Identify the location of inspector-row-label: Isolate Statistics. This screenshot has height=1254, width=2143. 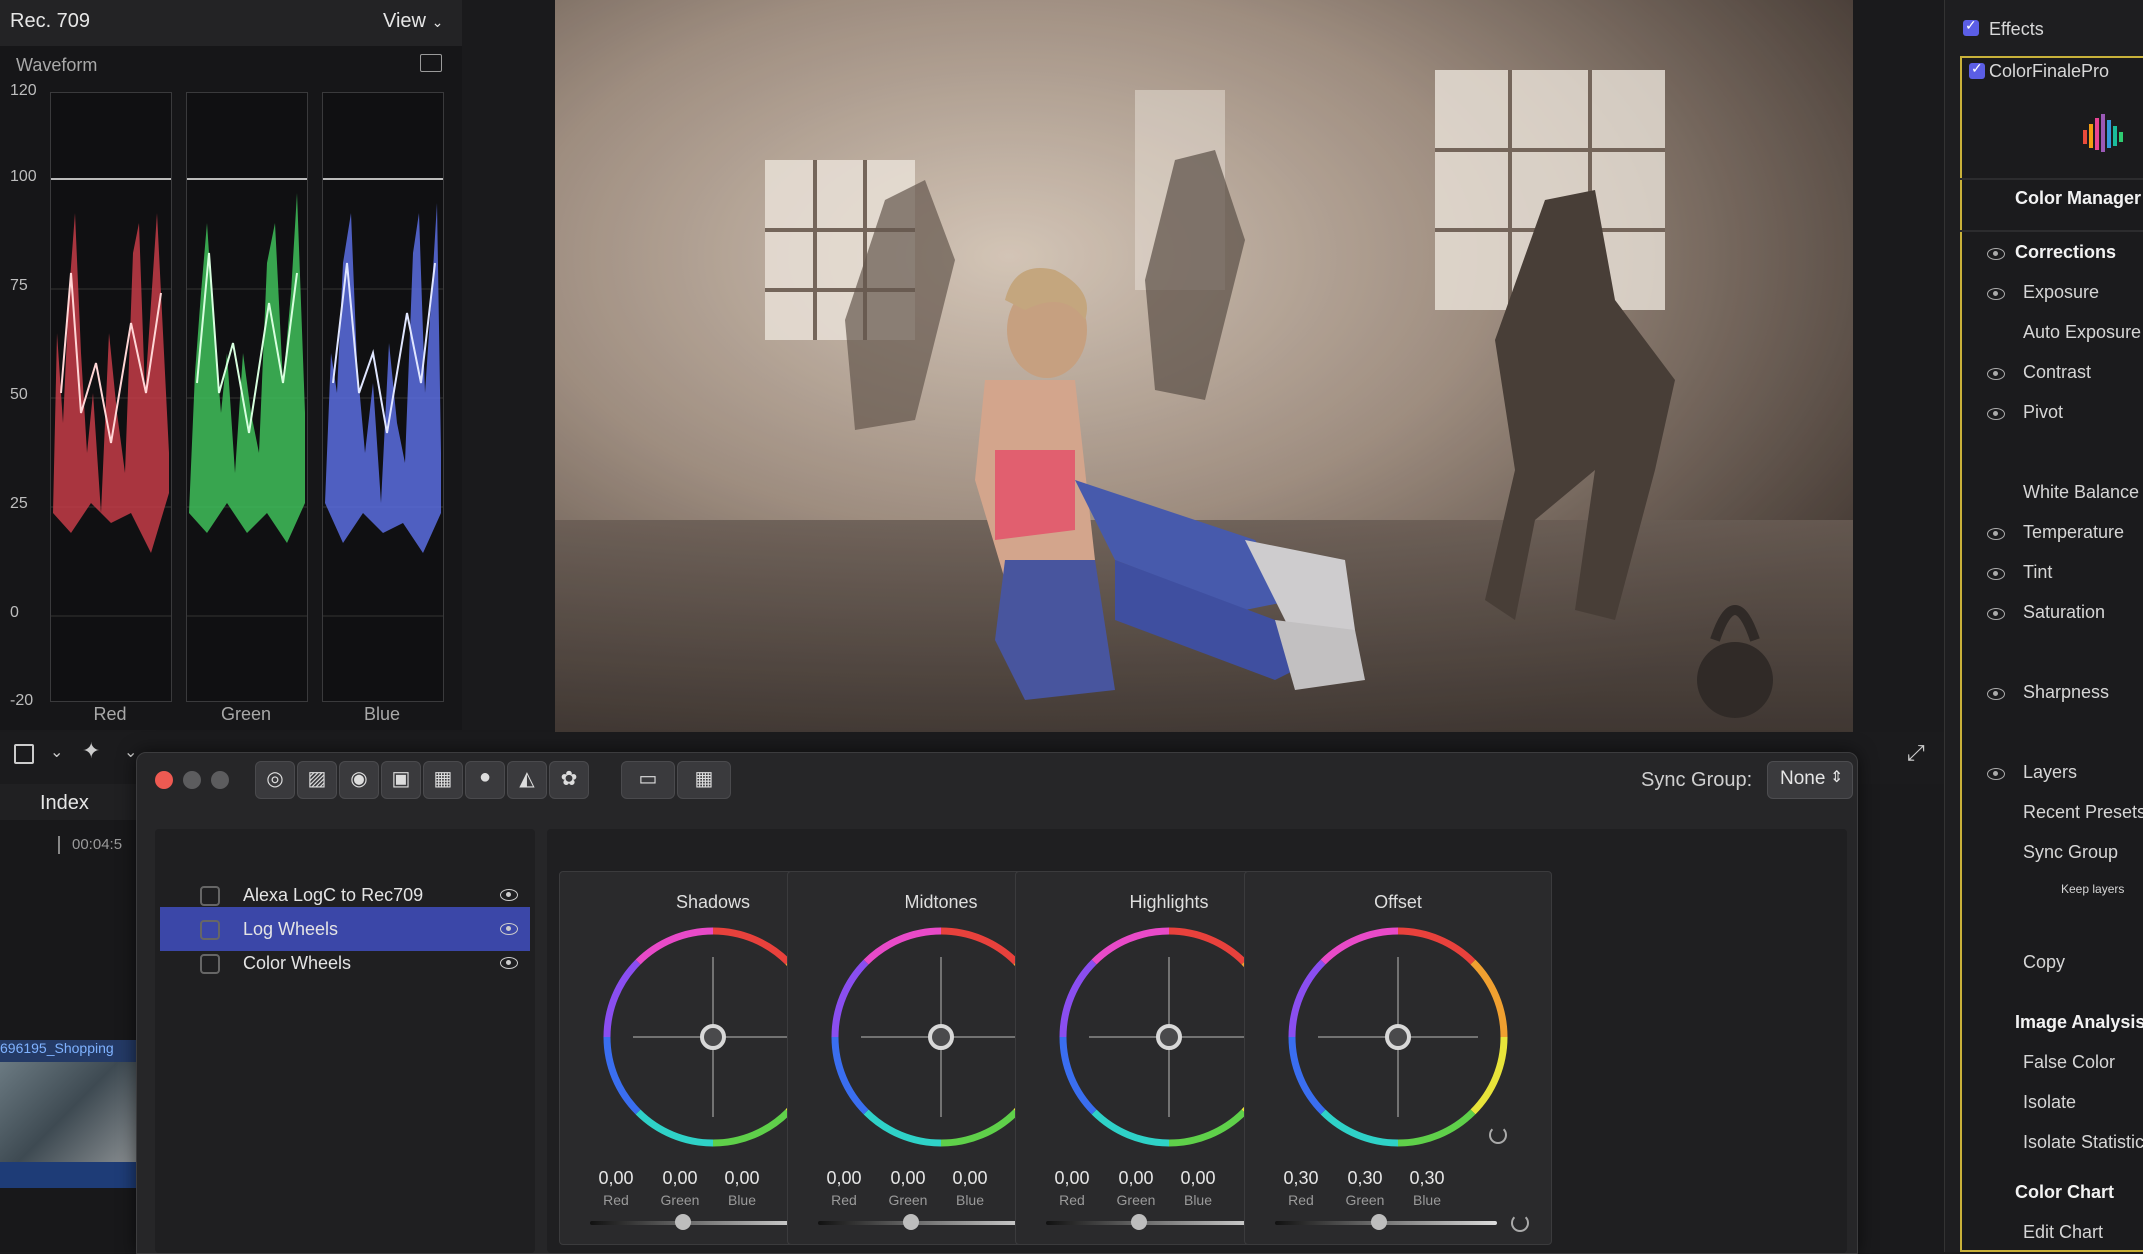
(2083, 1142).